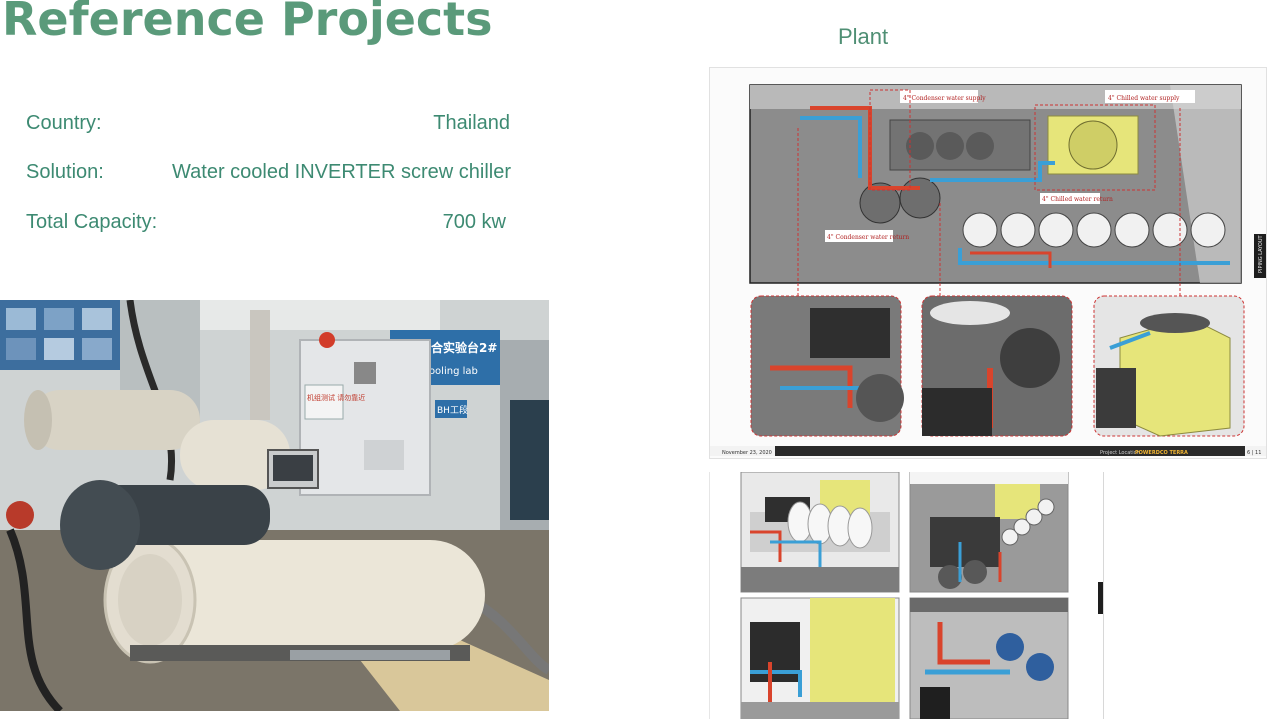 Image resolution: width=1280 pixels, height=723 pixels. What do you see at coordinates (1254, 453) in the screenshot?
I see `doc-footer-page: 6 | 11` at bounding box center [1254, 453].